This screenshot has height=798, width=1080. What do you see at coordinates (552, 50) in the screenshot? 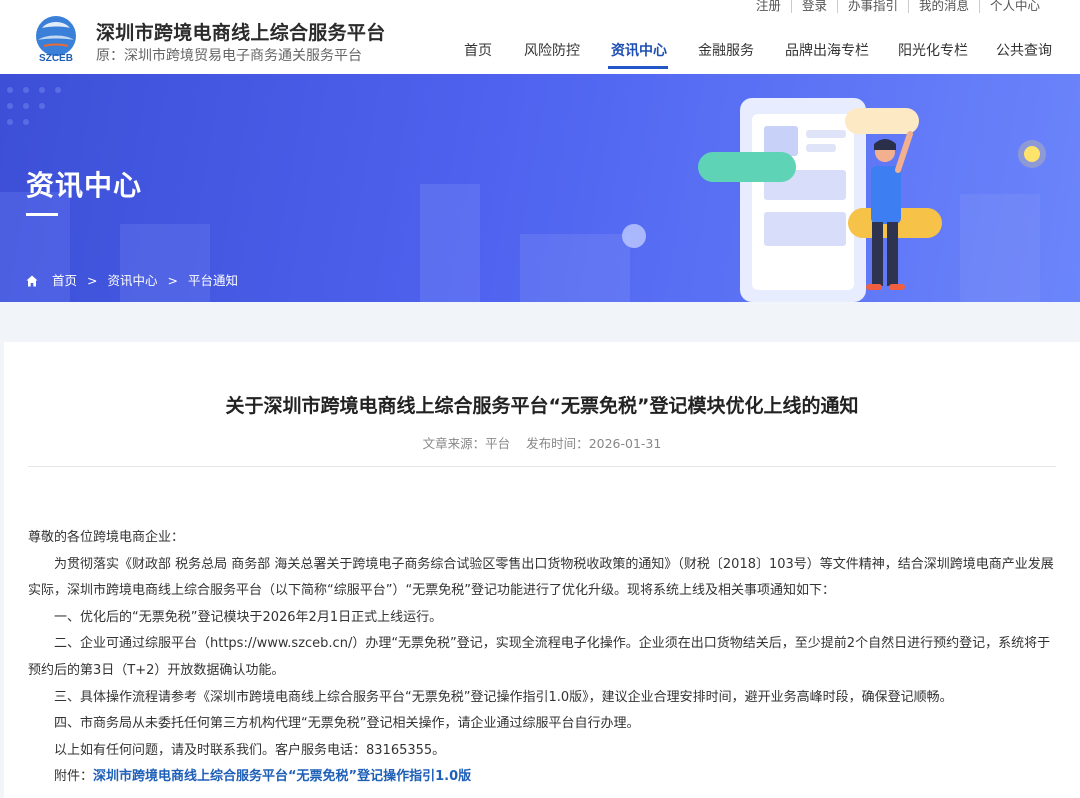
I see `nav-risk-control: 风险防控` at bounding box center [552, 50].